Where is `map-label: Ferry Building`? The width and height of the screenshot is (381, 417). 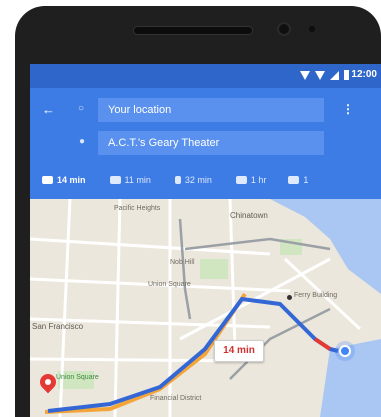 map-label: Ferry Building is located at coordinates (316, 295).